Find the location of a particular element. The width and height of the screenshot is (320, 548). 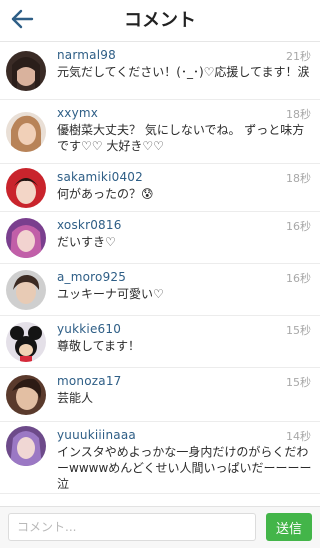

comment-text: ユッキーナ可愛い♡ is located at coordinates (110, 294).